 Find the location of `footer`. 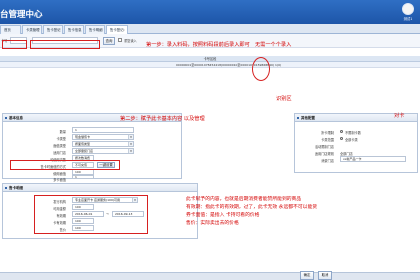

footer is located at coordinates (210, 276).